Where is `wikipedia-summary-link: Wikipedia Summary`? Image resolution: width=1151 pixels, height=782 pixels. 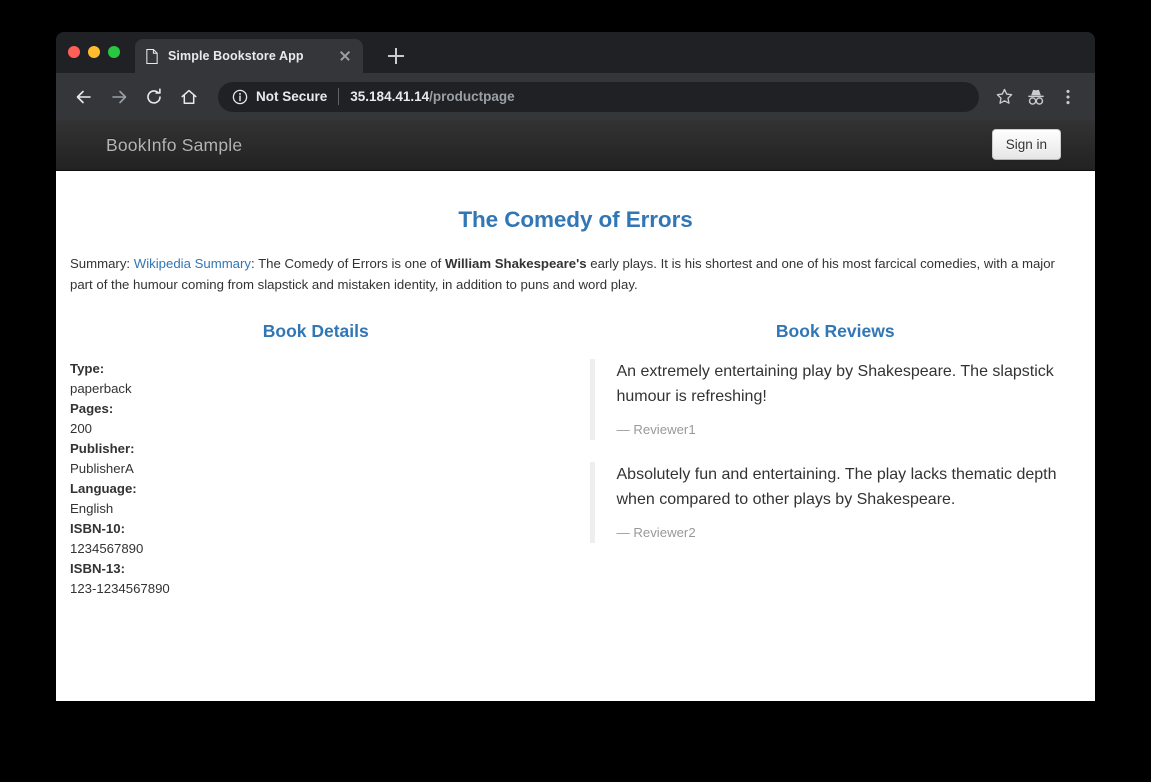 wikipedia-summary-link: Wikipedia Summary is located at coordinates (192, 263).